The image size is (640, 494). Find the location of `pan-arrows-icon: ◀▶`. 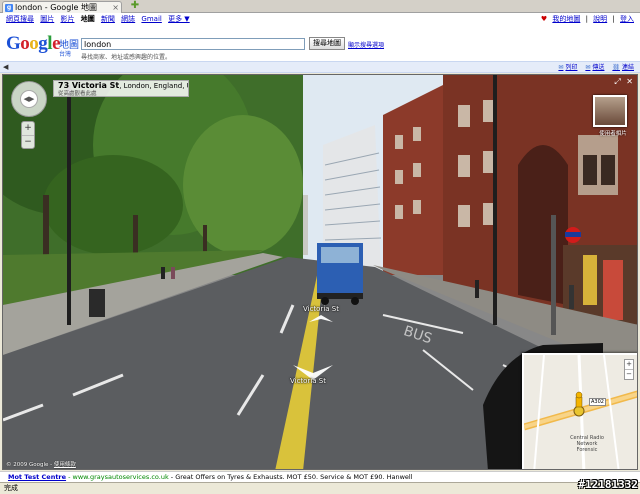

pan-arrows-icon: ◀▶ is located at coordinates (29, 99).